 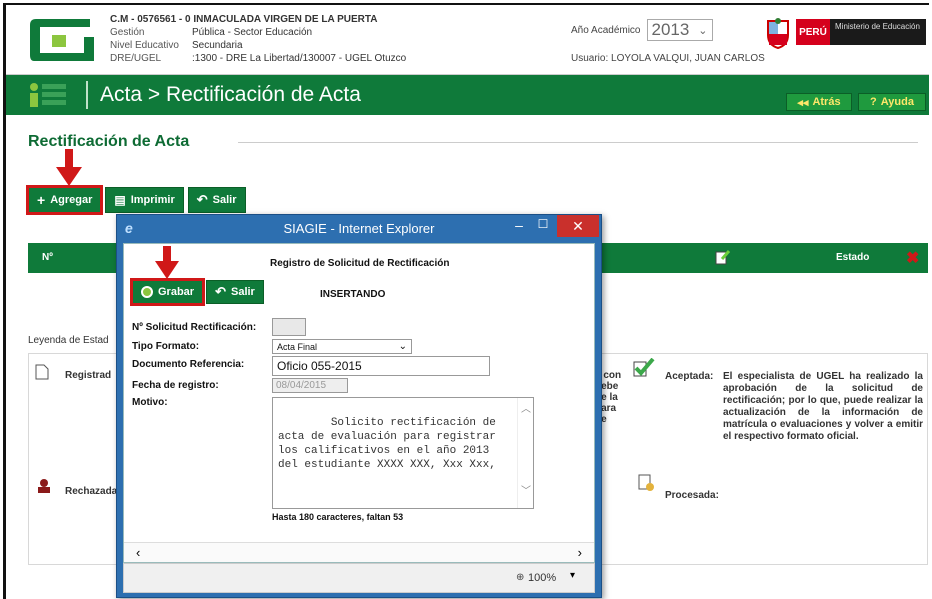 I want to click on fecha-registro-field: 08/04/2015, so click(x=310, y=385).